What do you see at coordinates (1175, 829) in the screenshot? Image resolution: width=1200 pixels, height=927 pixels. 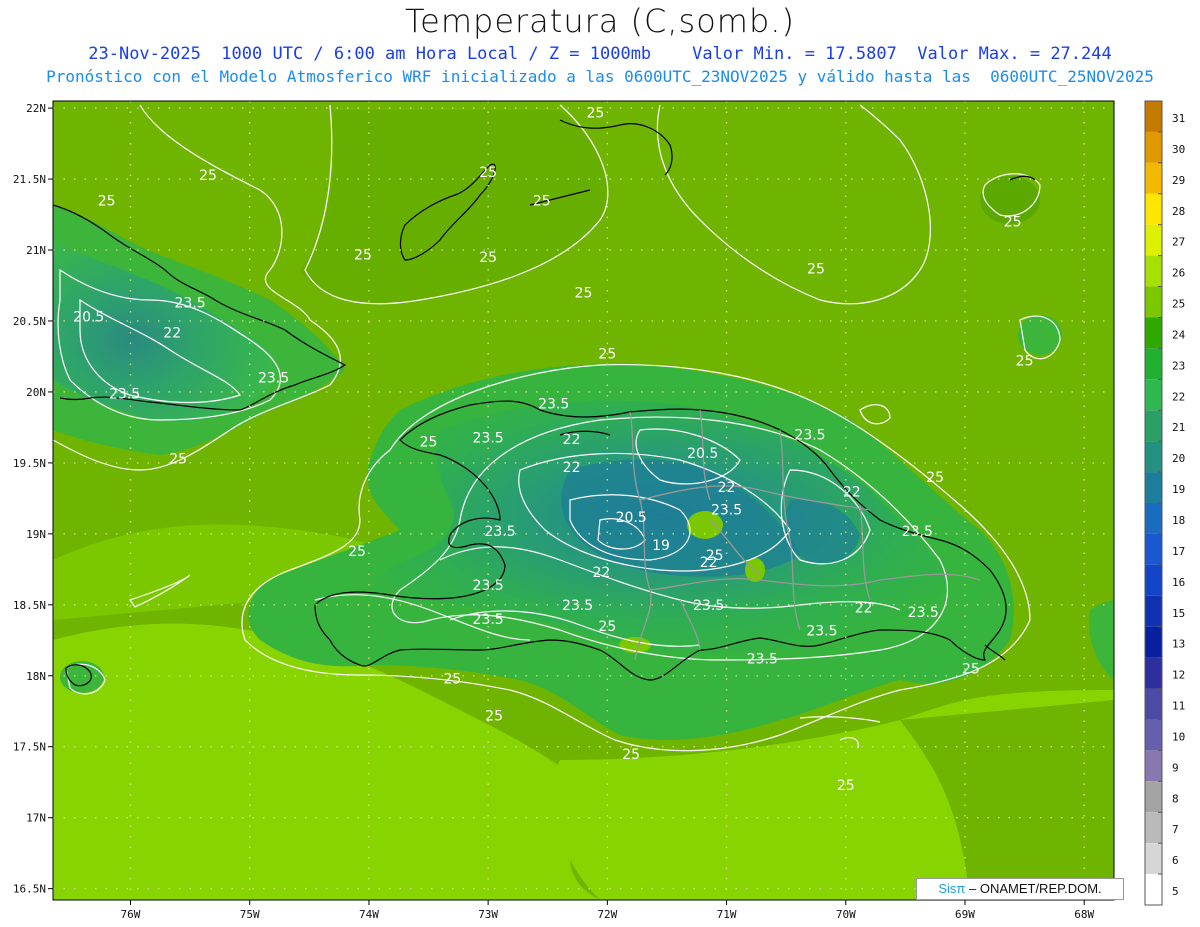 I see `colorbar-label: 7` at bounding box center [1175, 829].